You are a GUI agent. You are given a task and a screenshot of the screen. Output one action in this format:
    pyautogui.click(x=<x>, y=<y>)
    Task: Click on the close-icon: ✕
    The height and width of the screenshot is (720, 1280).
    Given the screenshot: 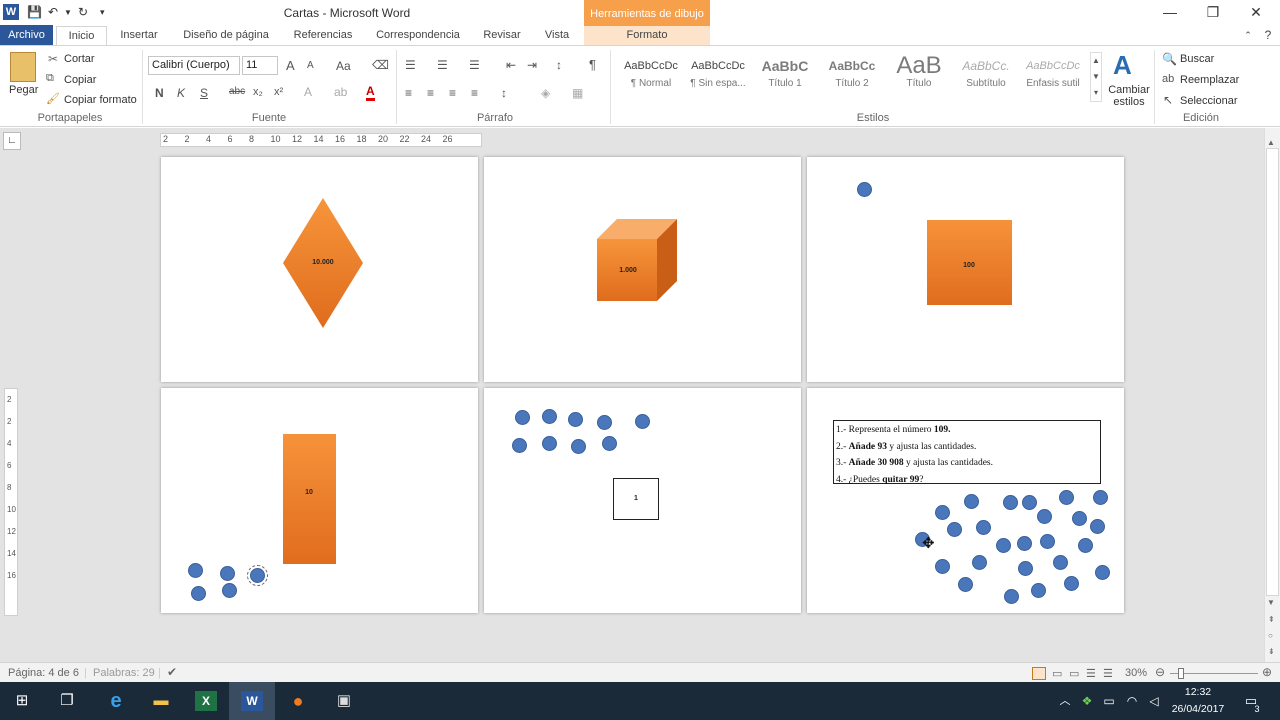 What is the action you would take?
    pyautogui.click(x=1256, y=12)
    